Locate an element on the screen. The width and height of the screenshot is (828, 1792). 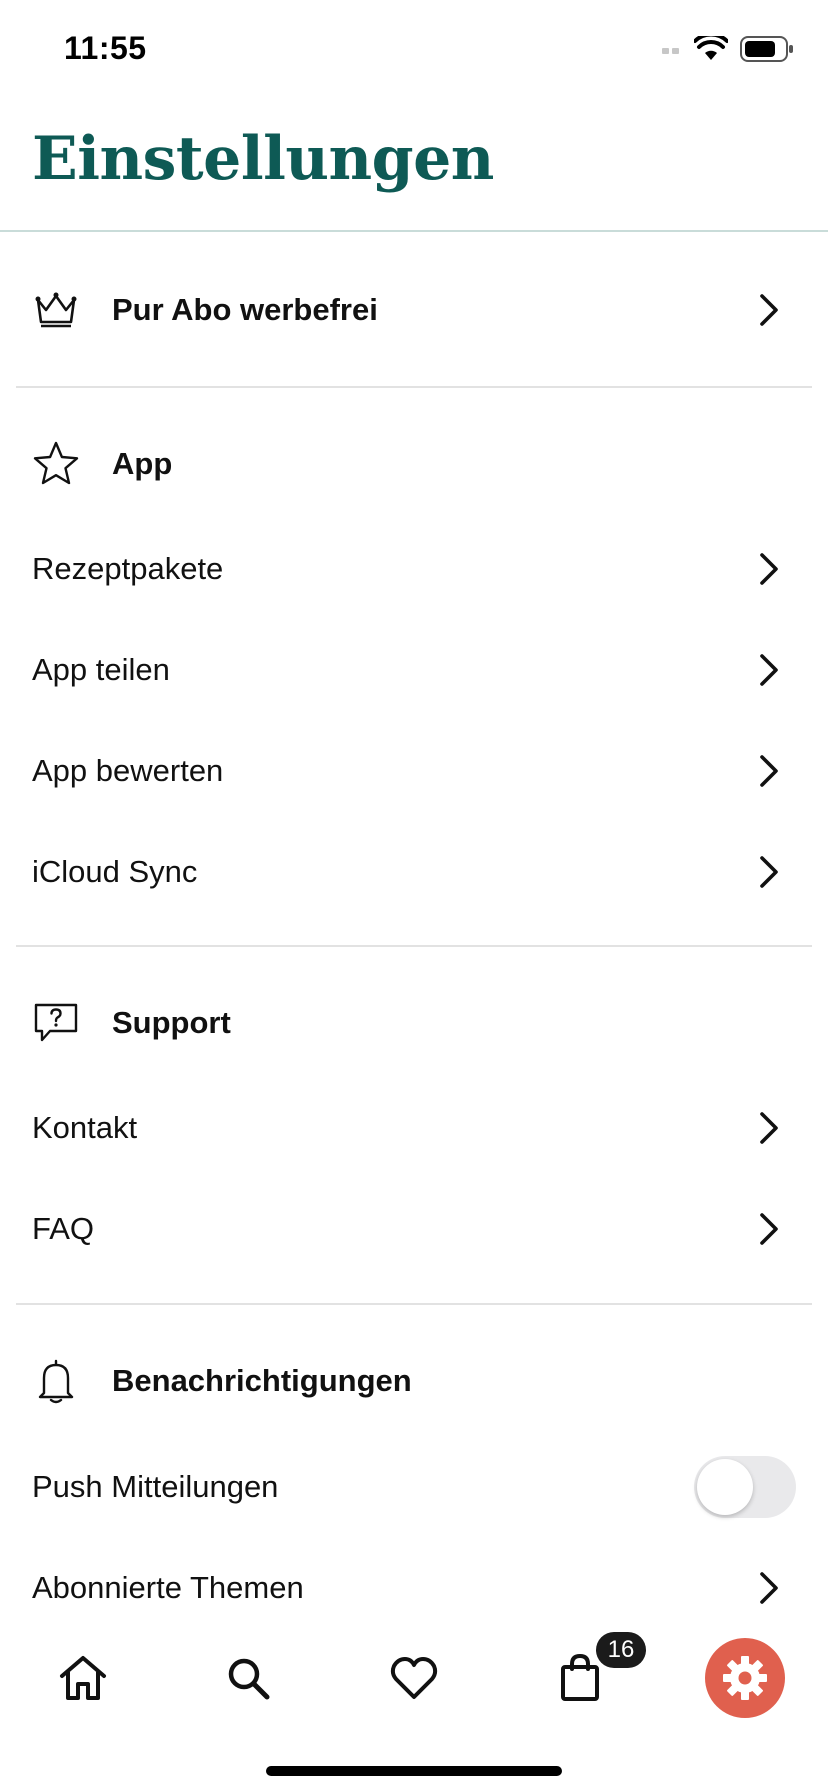
premium-row: Pur Abo werbefrei is located at coordinates (414, 310).